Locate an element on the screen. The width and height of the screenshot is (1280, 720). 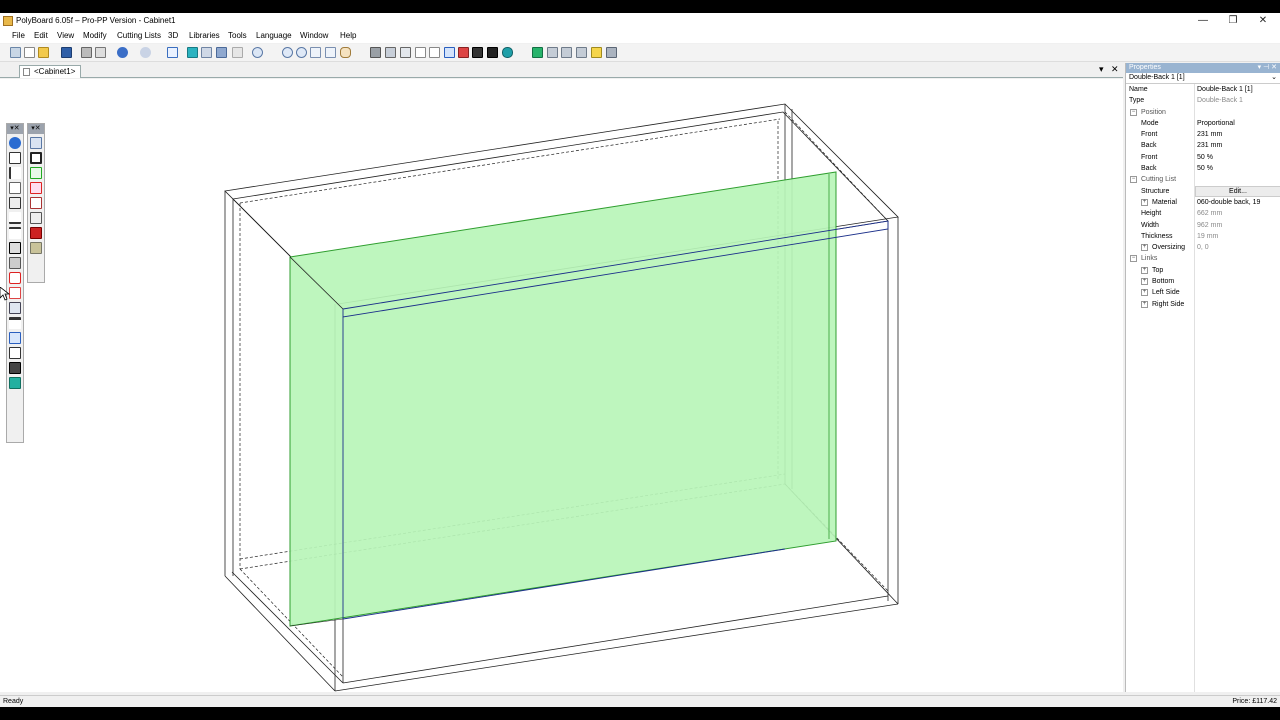
joinery-icon is located at coordinates (463, 52).